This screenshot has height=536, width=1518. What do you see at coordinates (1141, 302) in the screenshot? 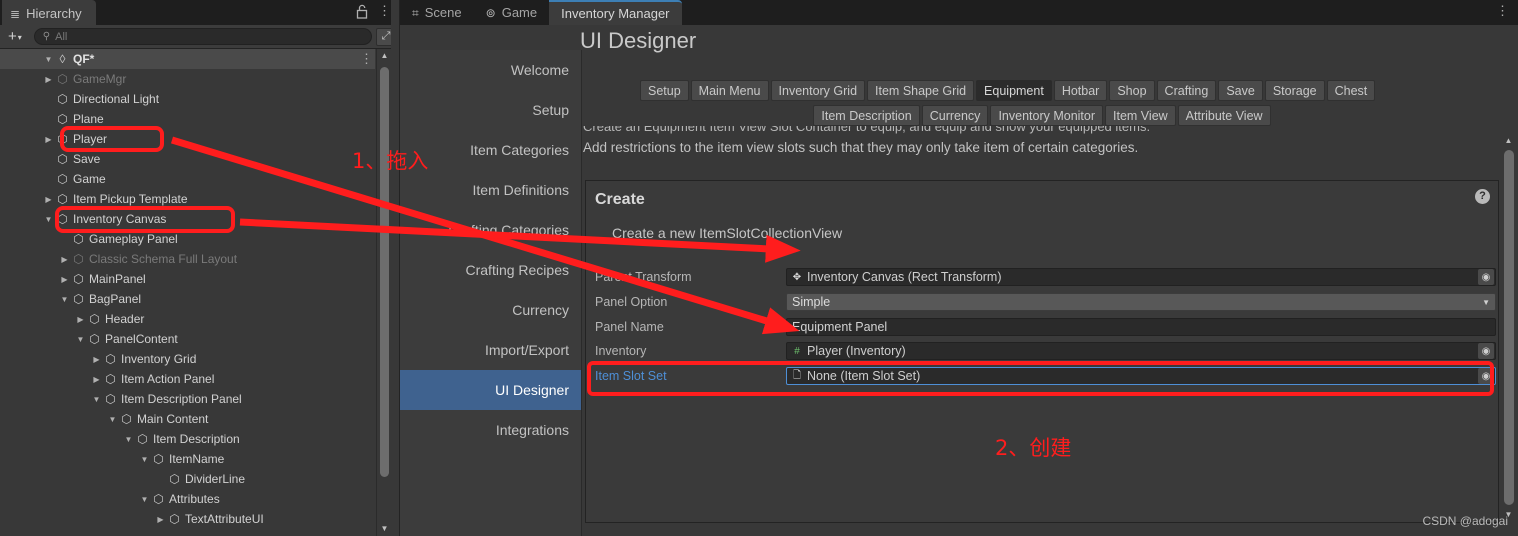
I see `dropdown-panel-option: Simple ▼` at bounding box center [1141, 302].